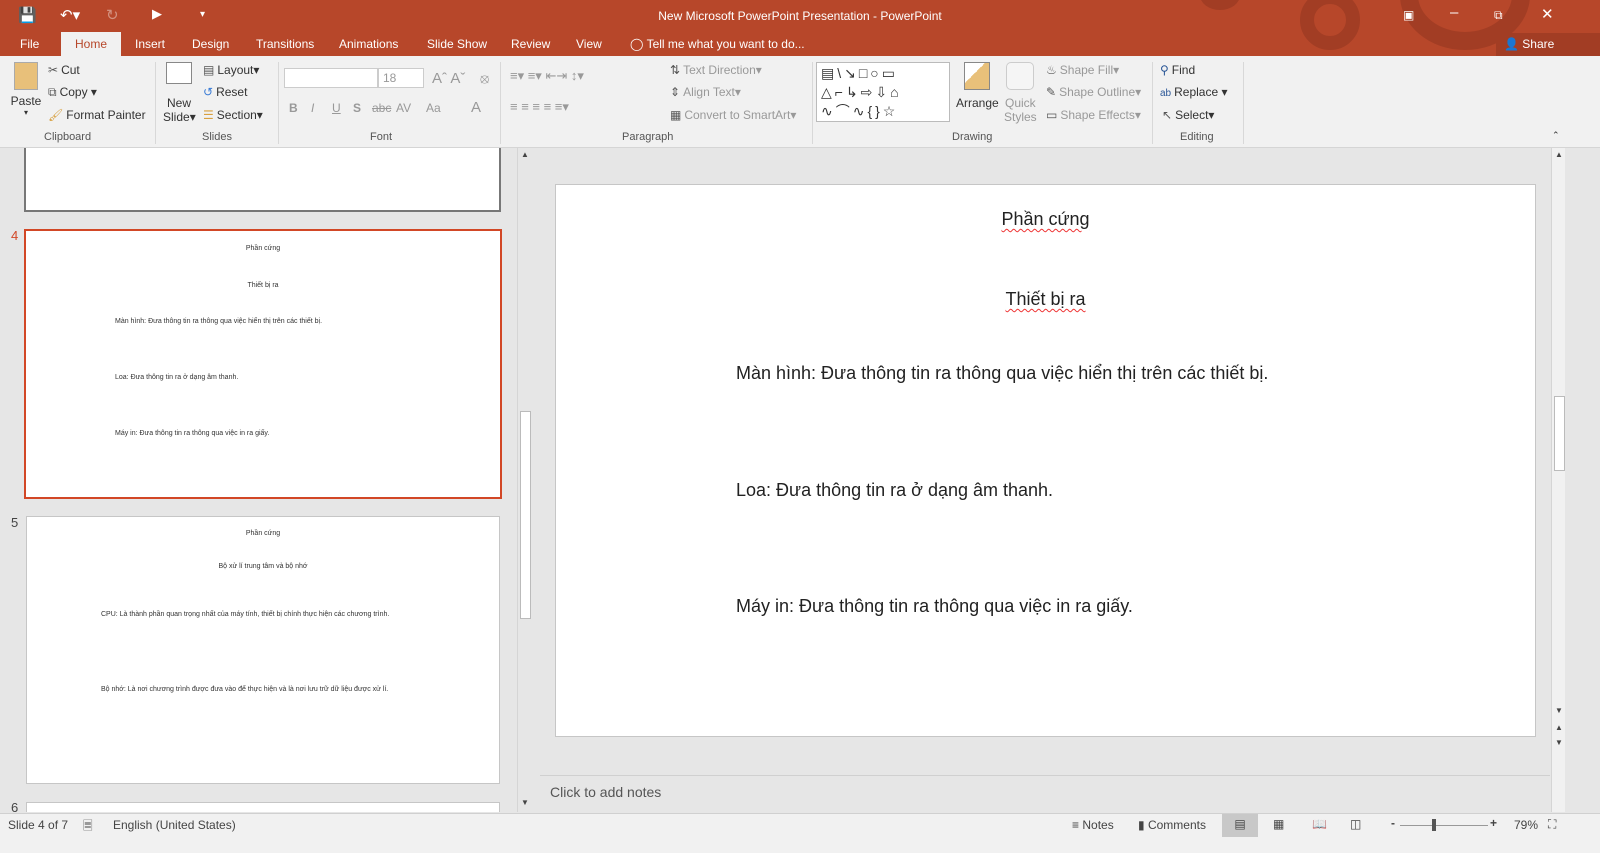 The width and height of the screenshot is (1600, 853). What do you see at coordinates (433, 108) in the screenshot?
I see `change-case-button: Aa` at bounding box center [433, 108].